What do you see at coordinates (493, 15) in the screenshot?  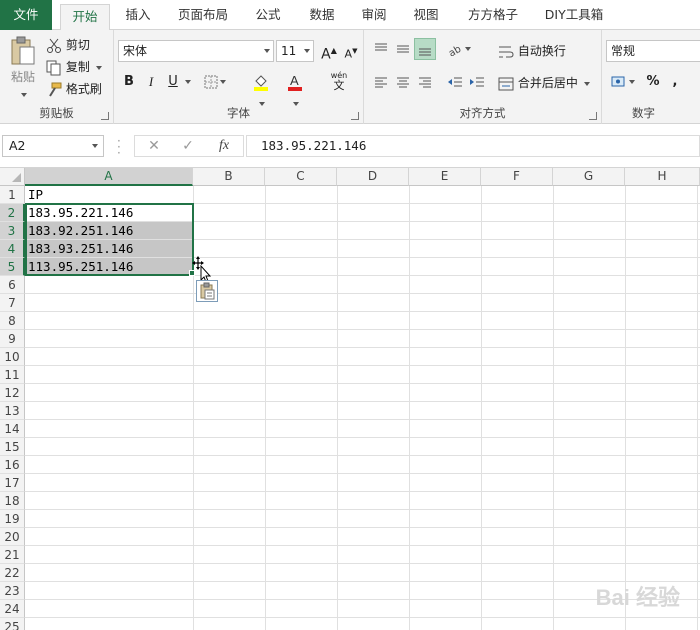 I see `tab-fangfang: 方方格子` at bounding box center [493, 15].